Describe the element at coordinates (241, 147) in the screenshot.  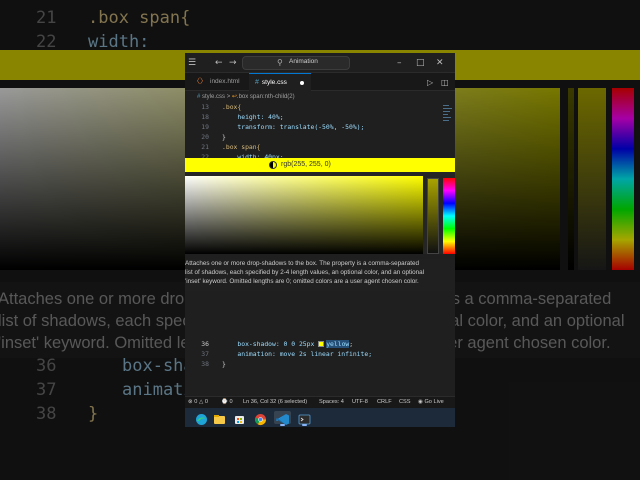
I see `code-line: .box span{` at that location.